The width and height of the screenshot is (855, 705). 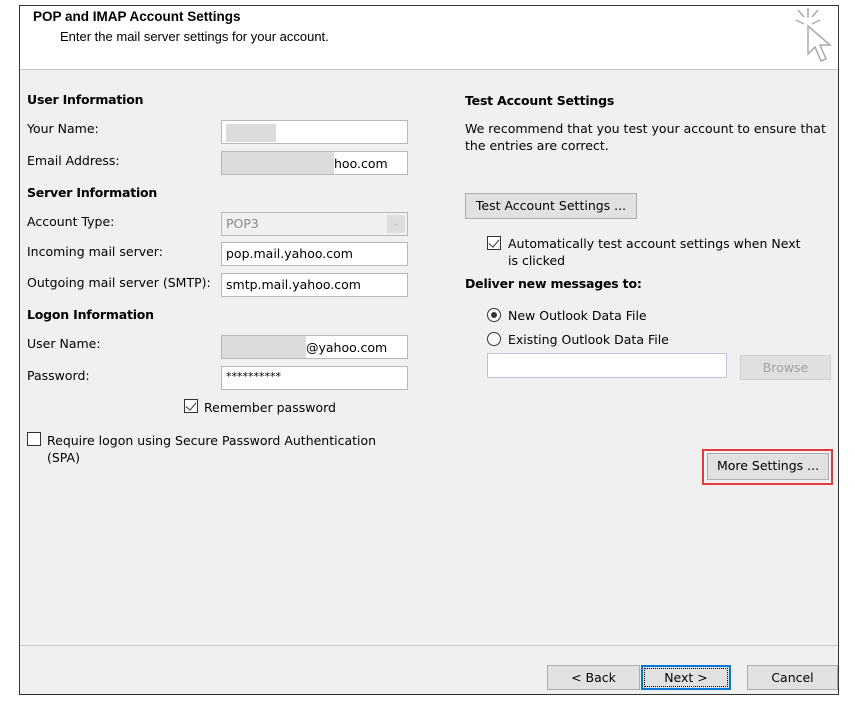 What do you see at coordinates (90, 314) in the screenshot?
I see `logon-info-heading: Logon Information` at bounding box center [90, 314].